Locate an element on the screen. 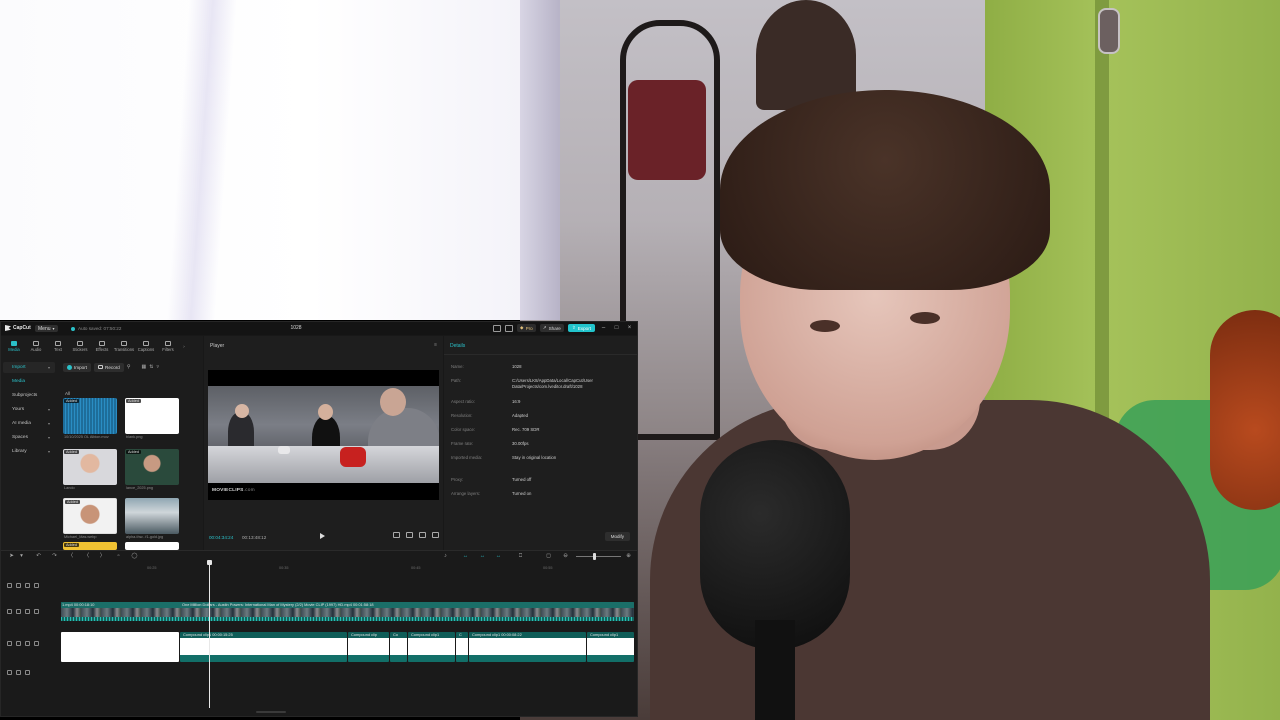  menu-button: Menu ▾ is located at coordinates (46, 328).